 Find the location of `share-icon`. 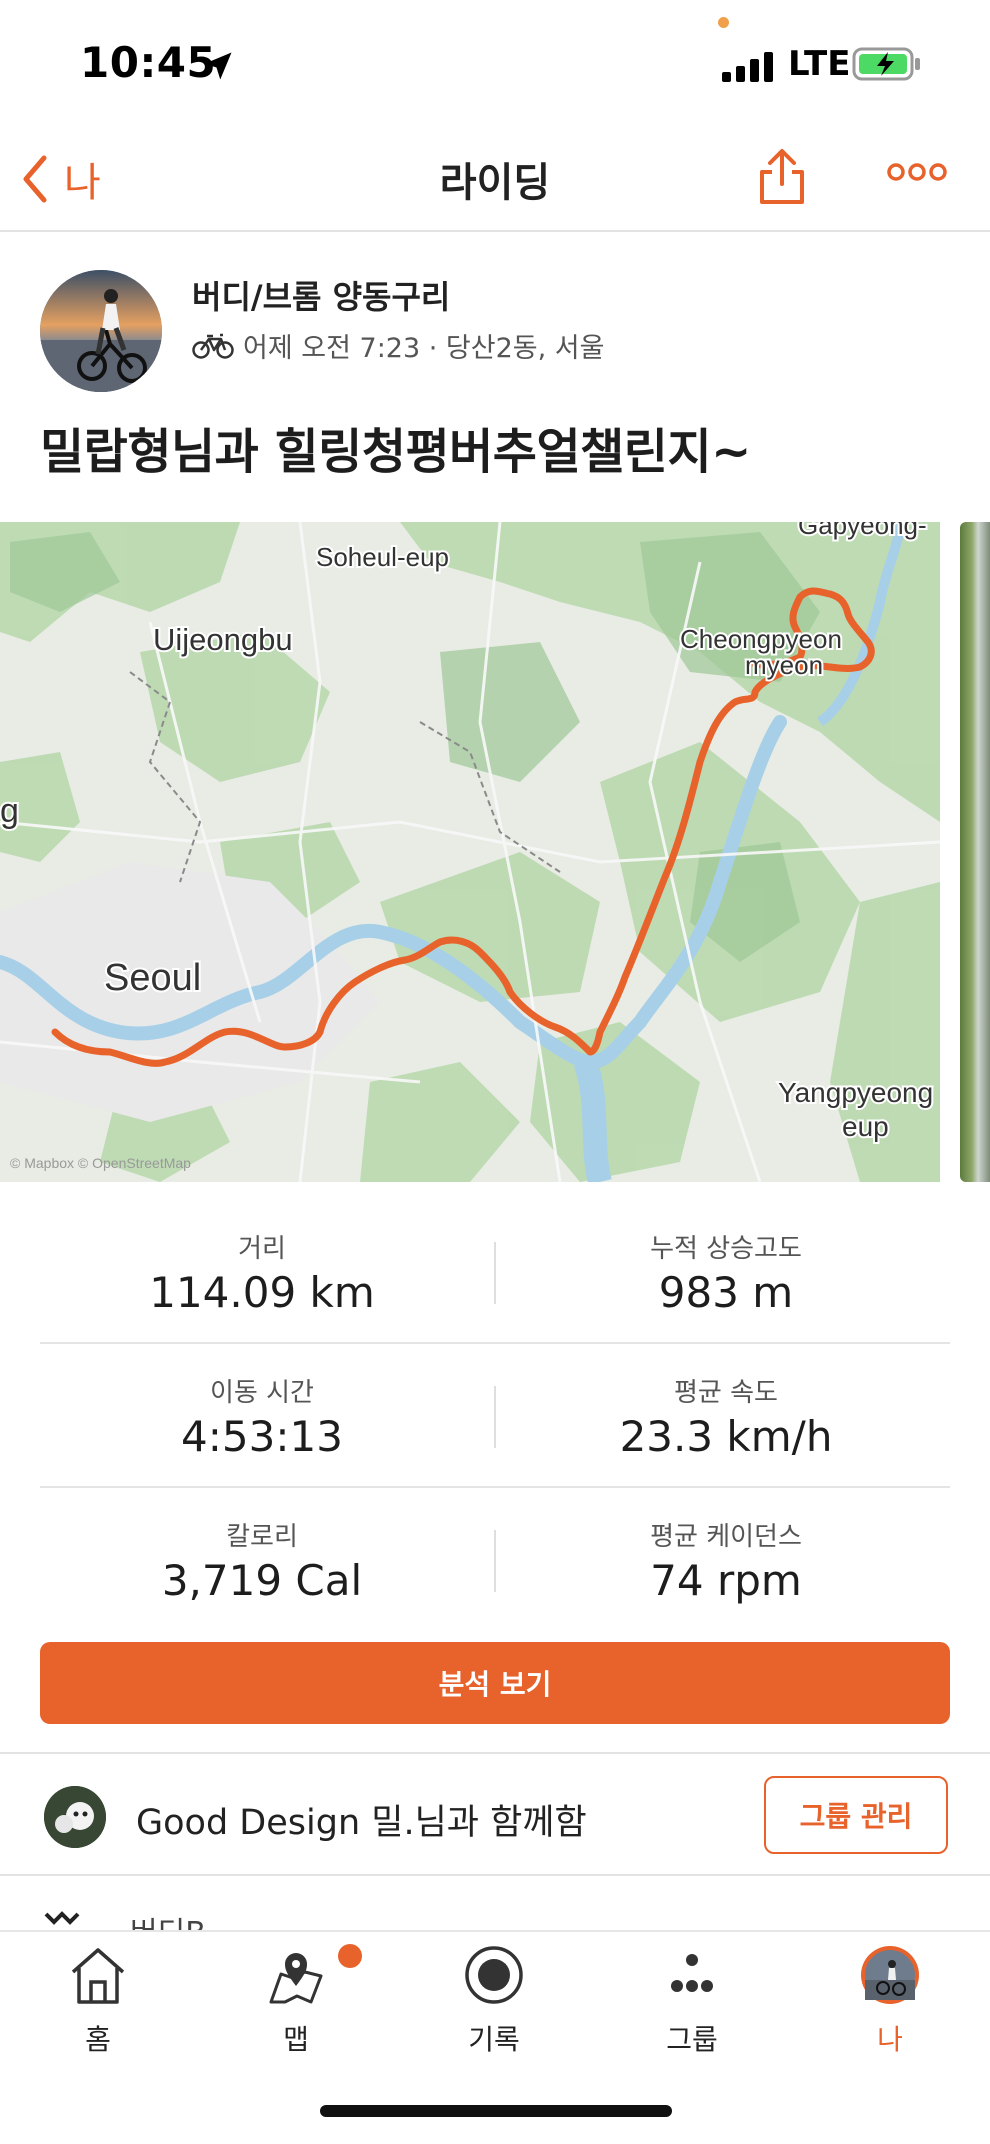

share-icon is located at coordinates (782, 176).